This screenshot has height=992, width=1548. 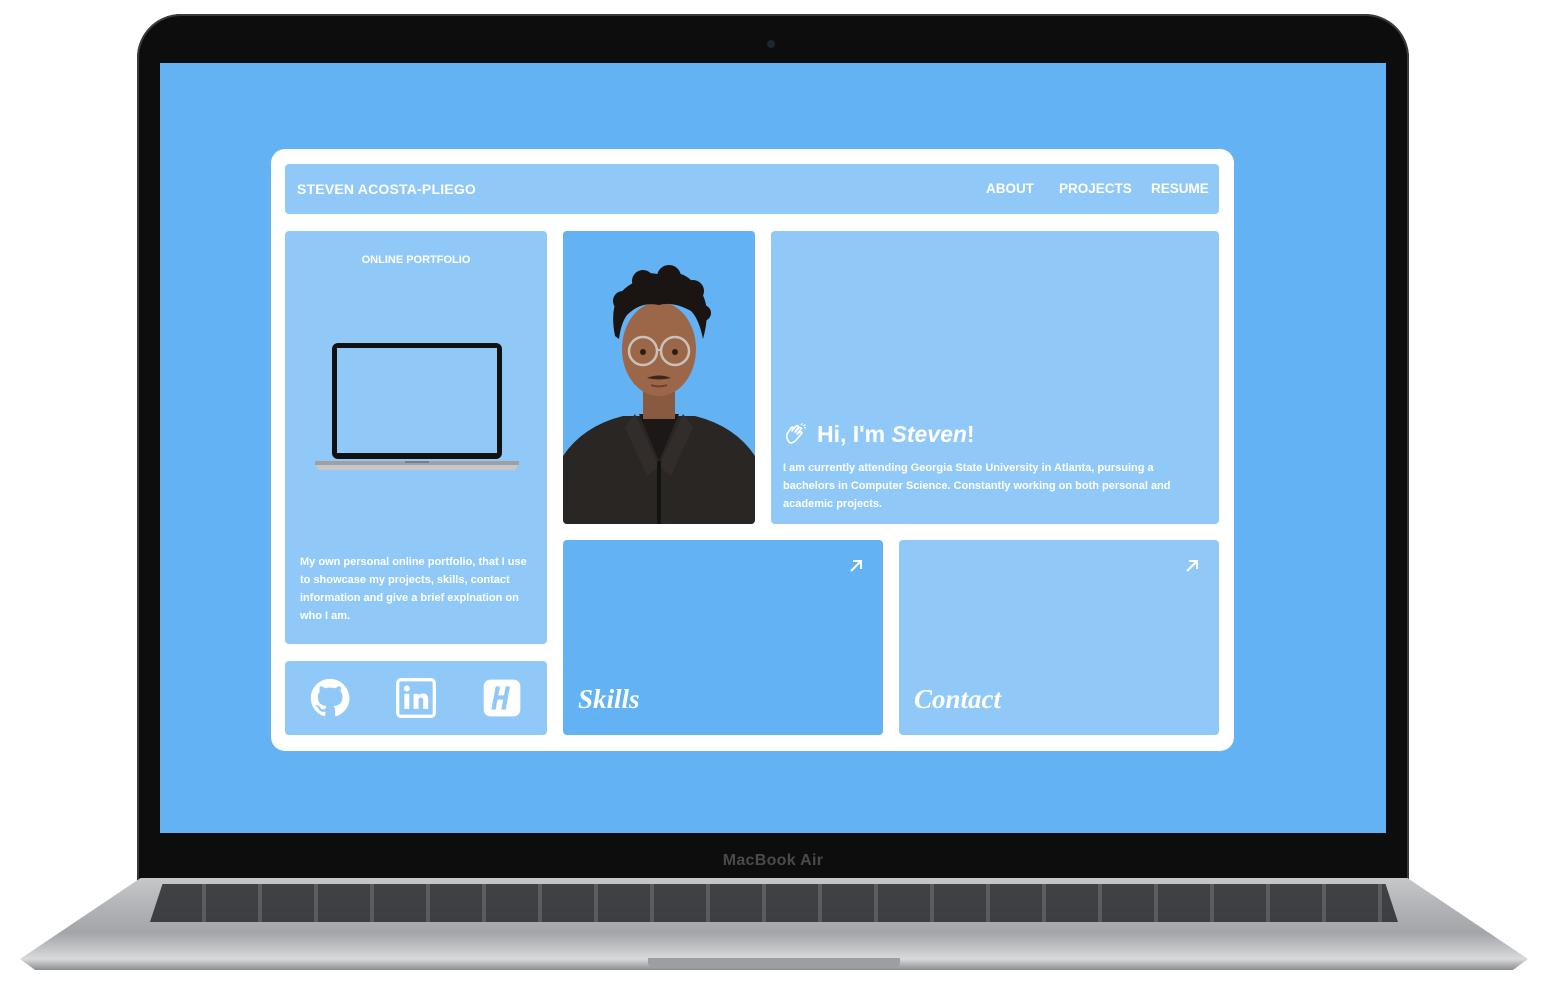 What do you see at coordinates (771, 44) in the screenshot?
I see `camera-dot` at bounding box center [771, 44].